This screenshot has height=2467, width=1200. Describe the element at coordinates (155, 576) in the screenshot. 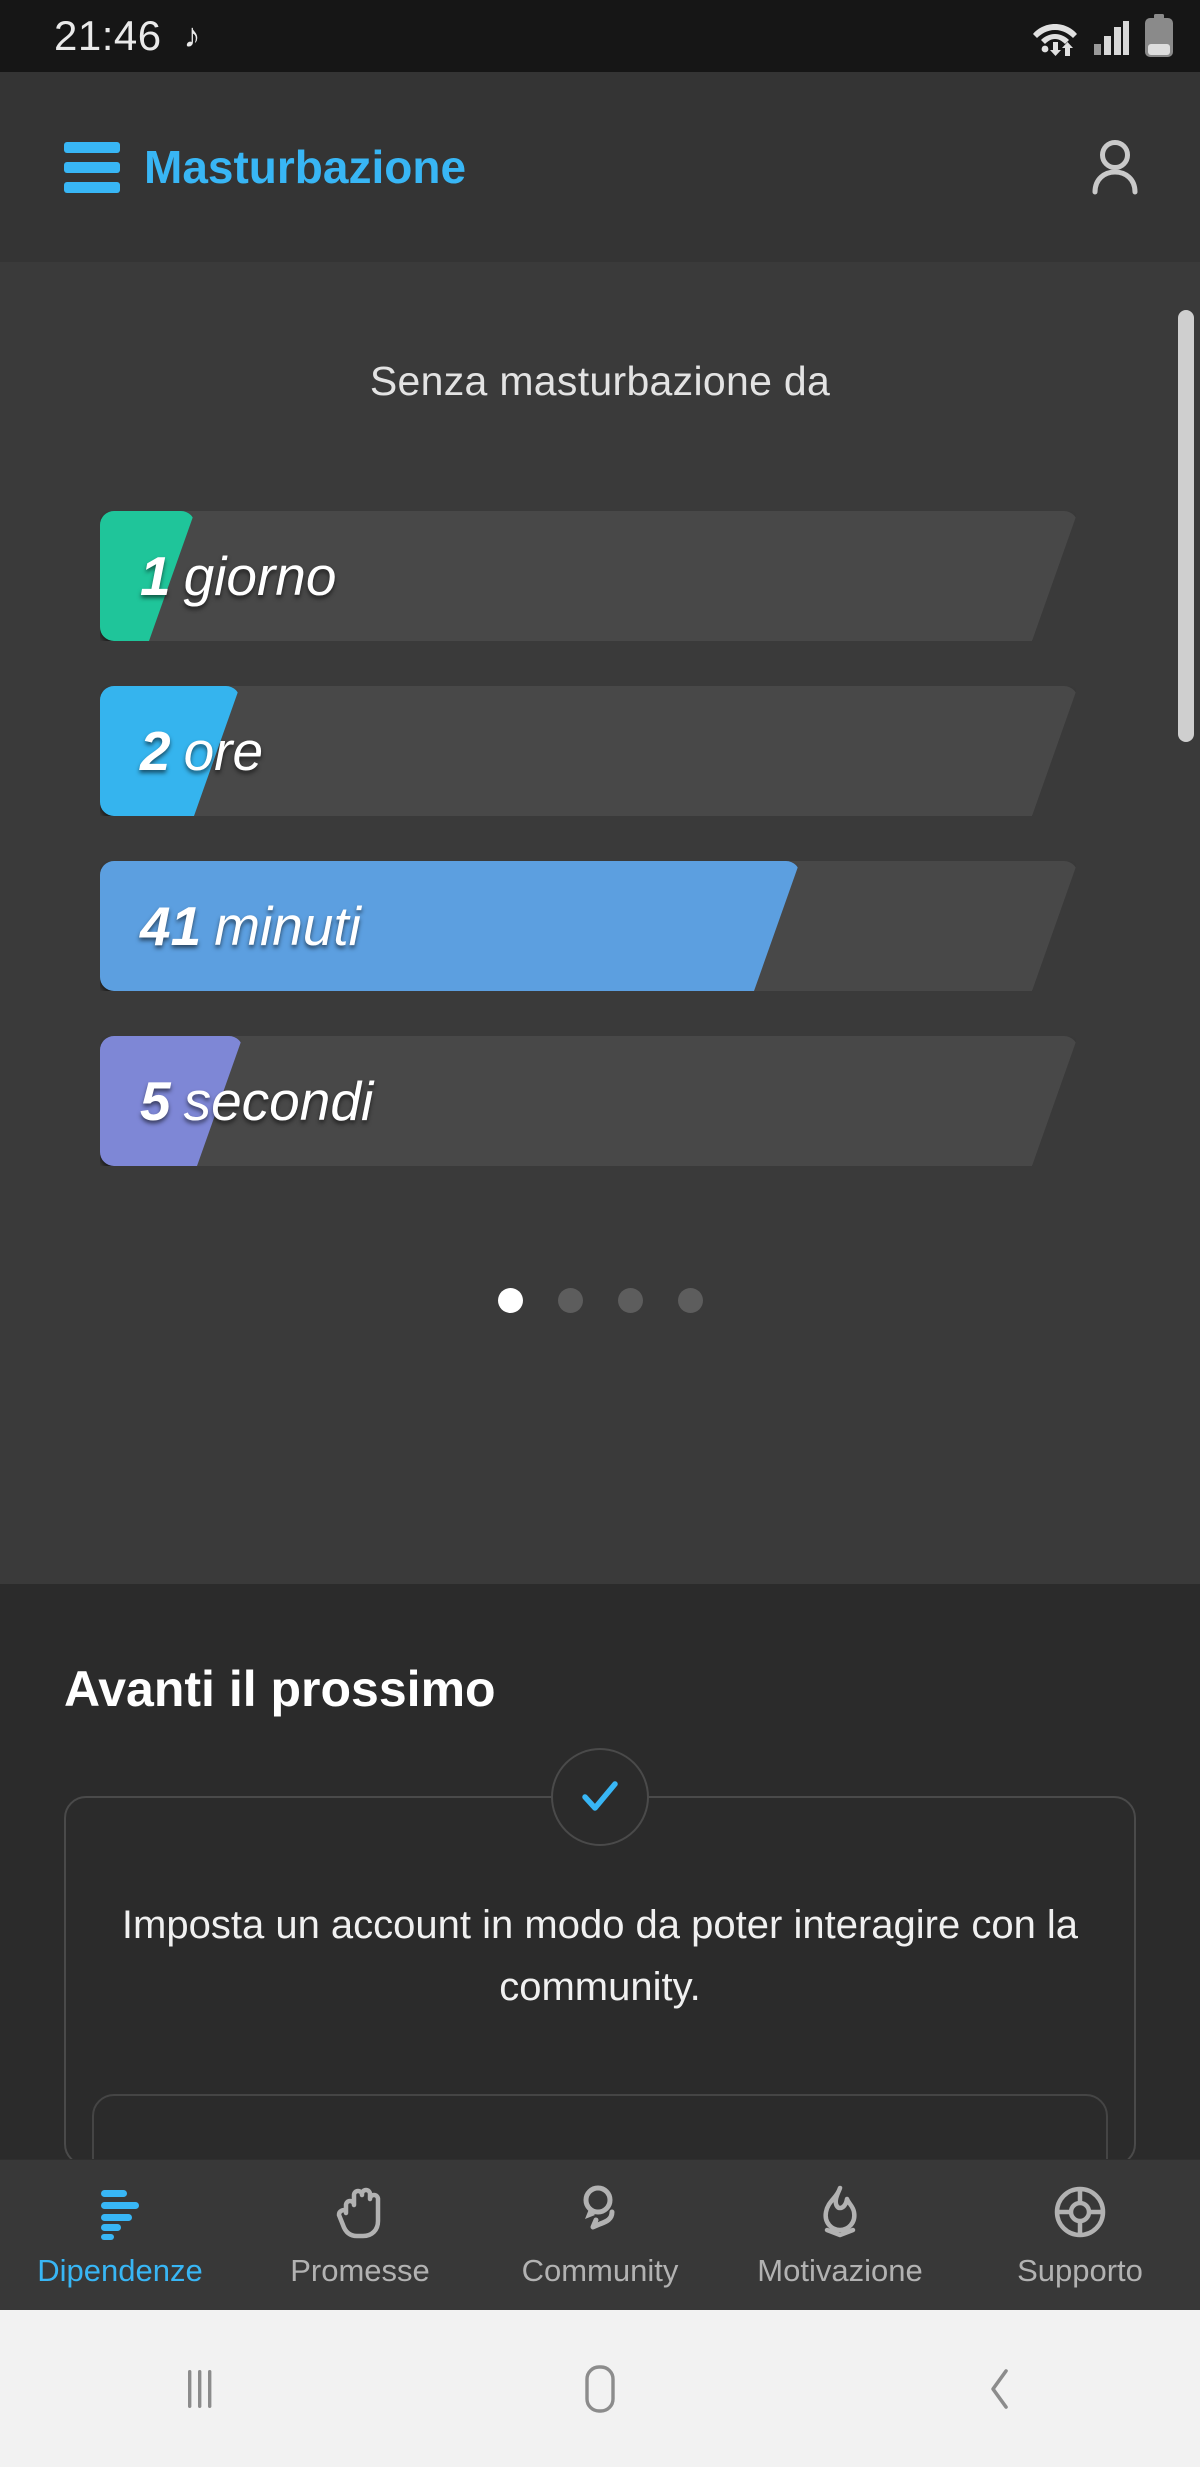

I see `time-bar-value: 1` at that location.